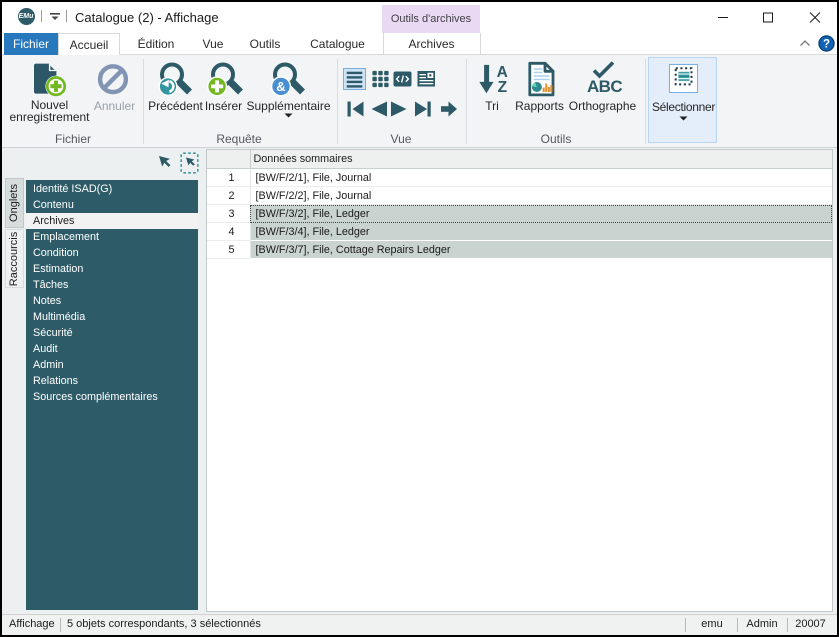 This screenshot has width=839, height=637. What do you see at coordinates (604, 86) in the screenshot?
I see `svg-text: ABC` at bounding box center [604, 86].